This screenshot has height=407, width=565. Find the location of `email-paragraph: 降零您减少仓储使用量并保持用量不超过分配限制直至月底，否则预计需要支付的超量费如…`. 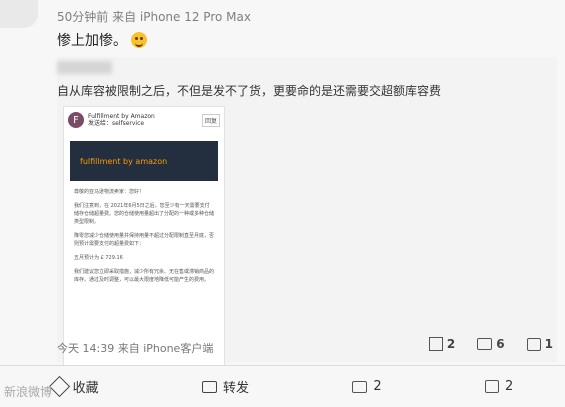

email-paragraph: 降零您减少仓储使用量并保持用量不超过分配限制直至月底，否则预计需要支付的超量费如… is located at coordinates (144, 240).